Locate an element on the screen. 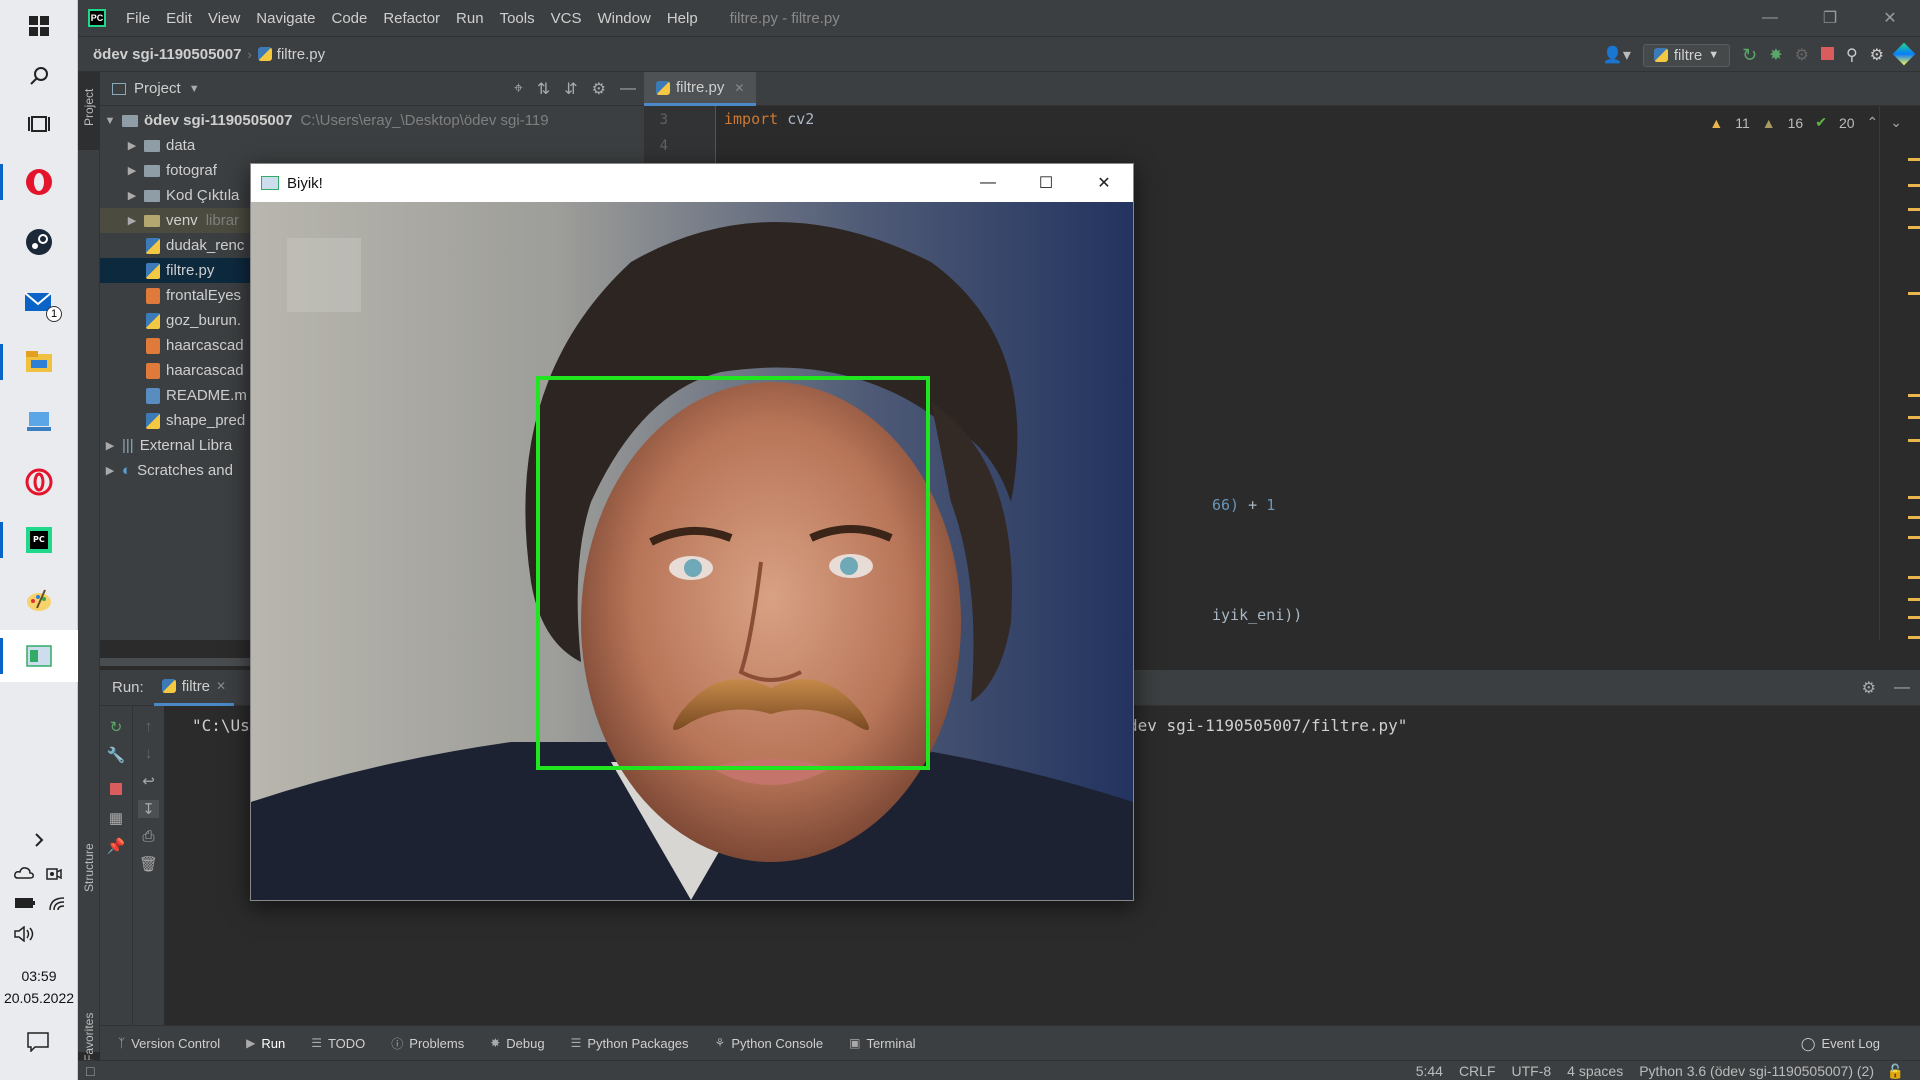 The height and width of the screenshot is (1080, 1920). menu-help: Help is located at coordinates (682, 18).